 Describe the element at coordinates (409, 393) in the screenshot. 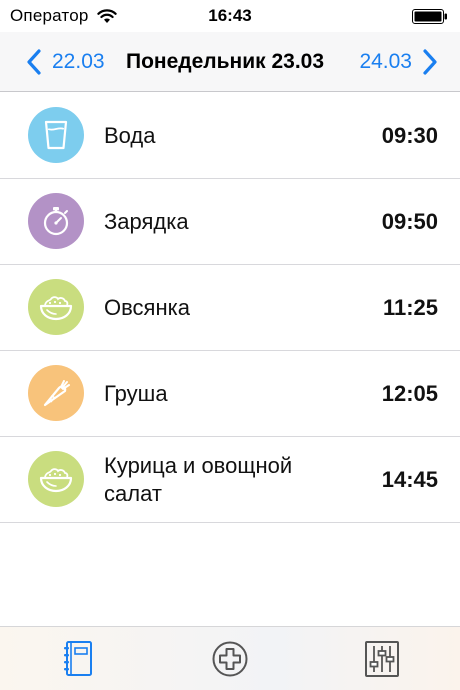

I see `item-time: 12:05` at that location.